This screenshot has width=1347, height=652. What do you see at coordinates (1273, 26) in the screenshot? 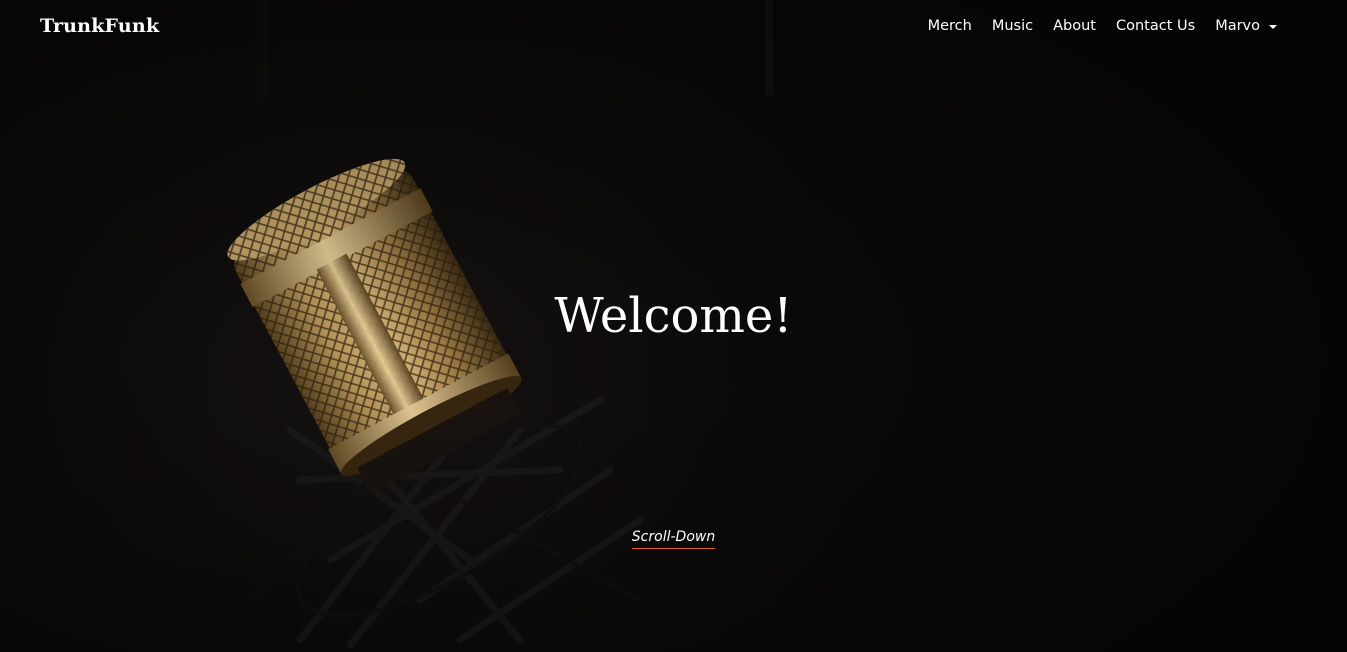
I see `caret-down-icon` at bounding box center [1273, 26].